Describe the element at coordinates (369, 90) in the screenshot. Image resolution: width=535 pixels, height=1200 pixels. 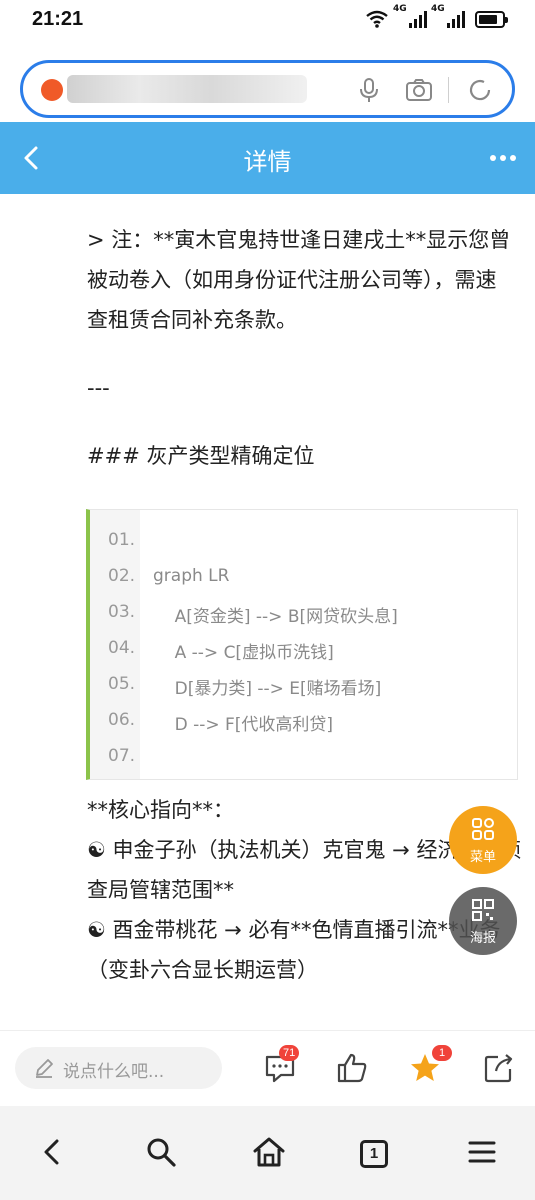
I see `microphone-icon` at that location.